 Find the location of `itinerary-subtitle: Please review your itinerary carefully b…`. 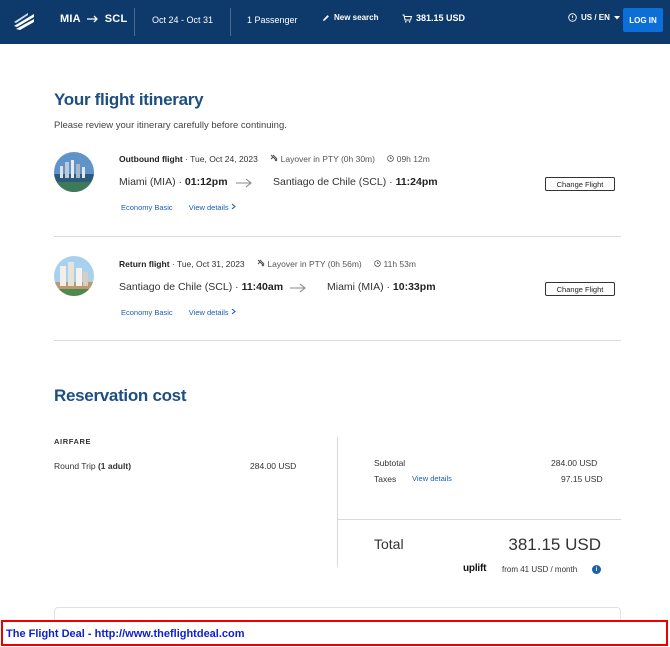

itinerary-subtitle: Please review your itinerary carefully b… is located at coordinates (170, 125).